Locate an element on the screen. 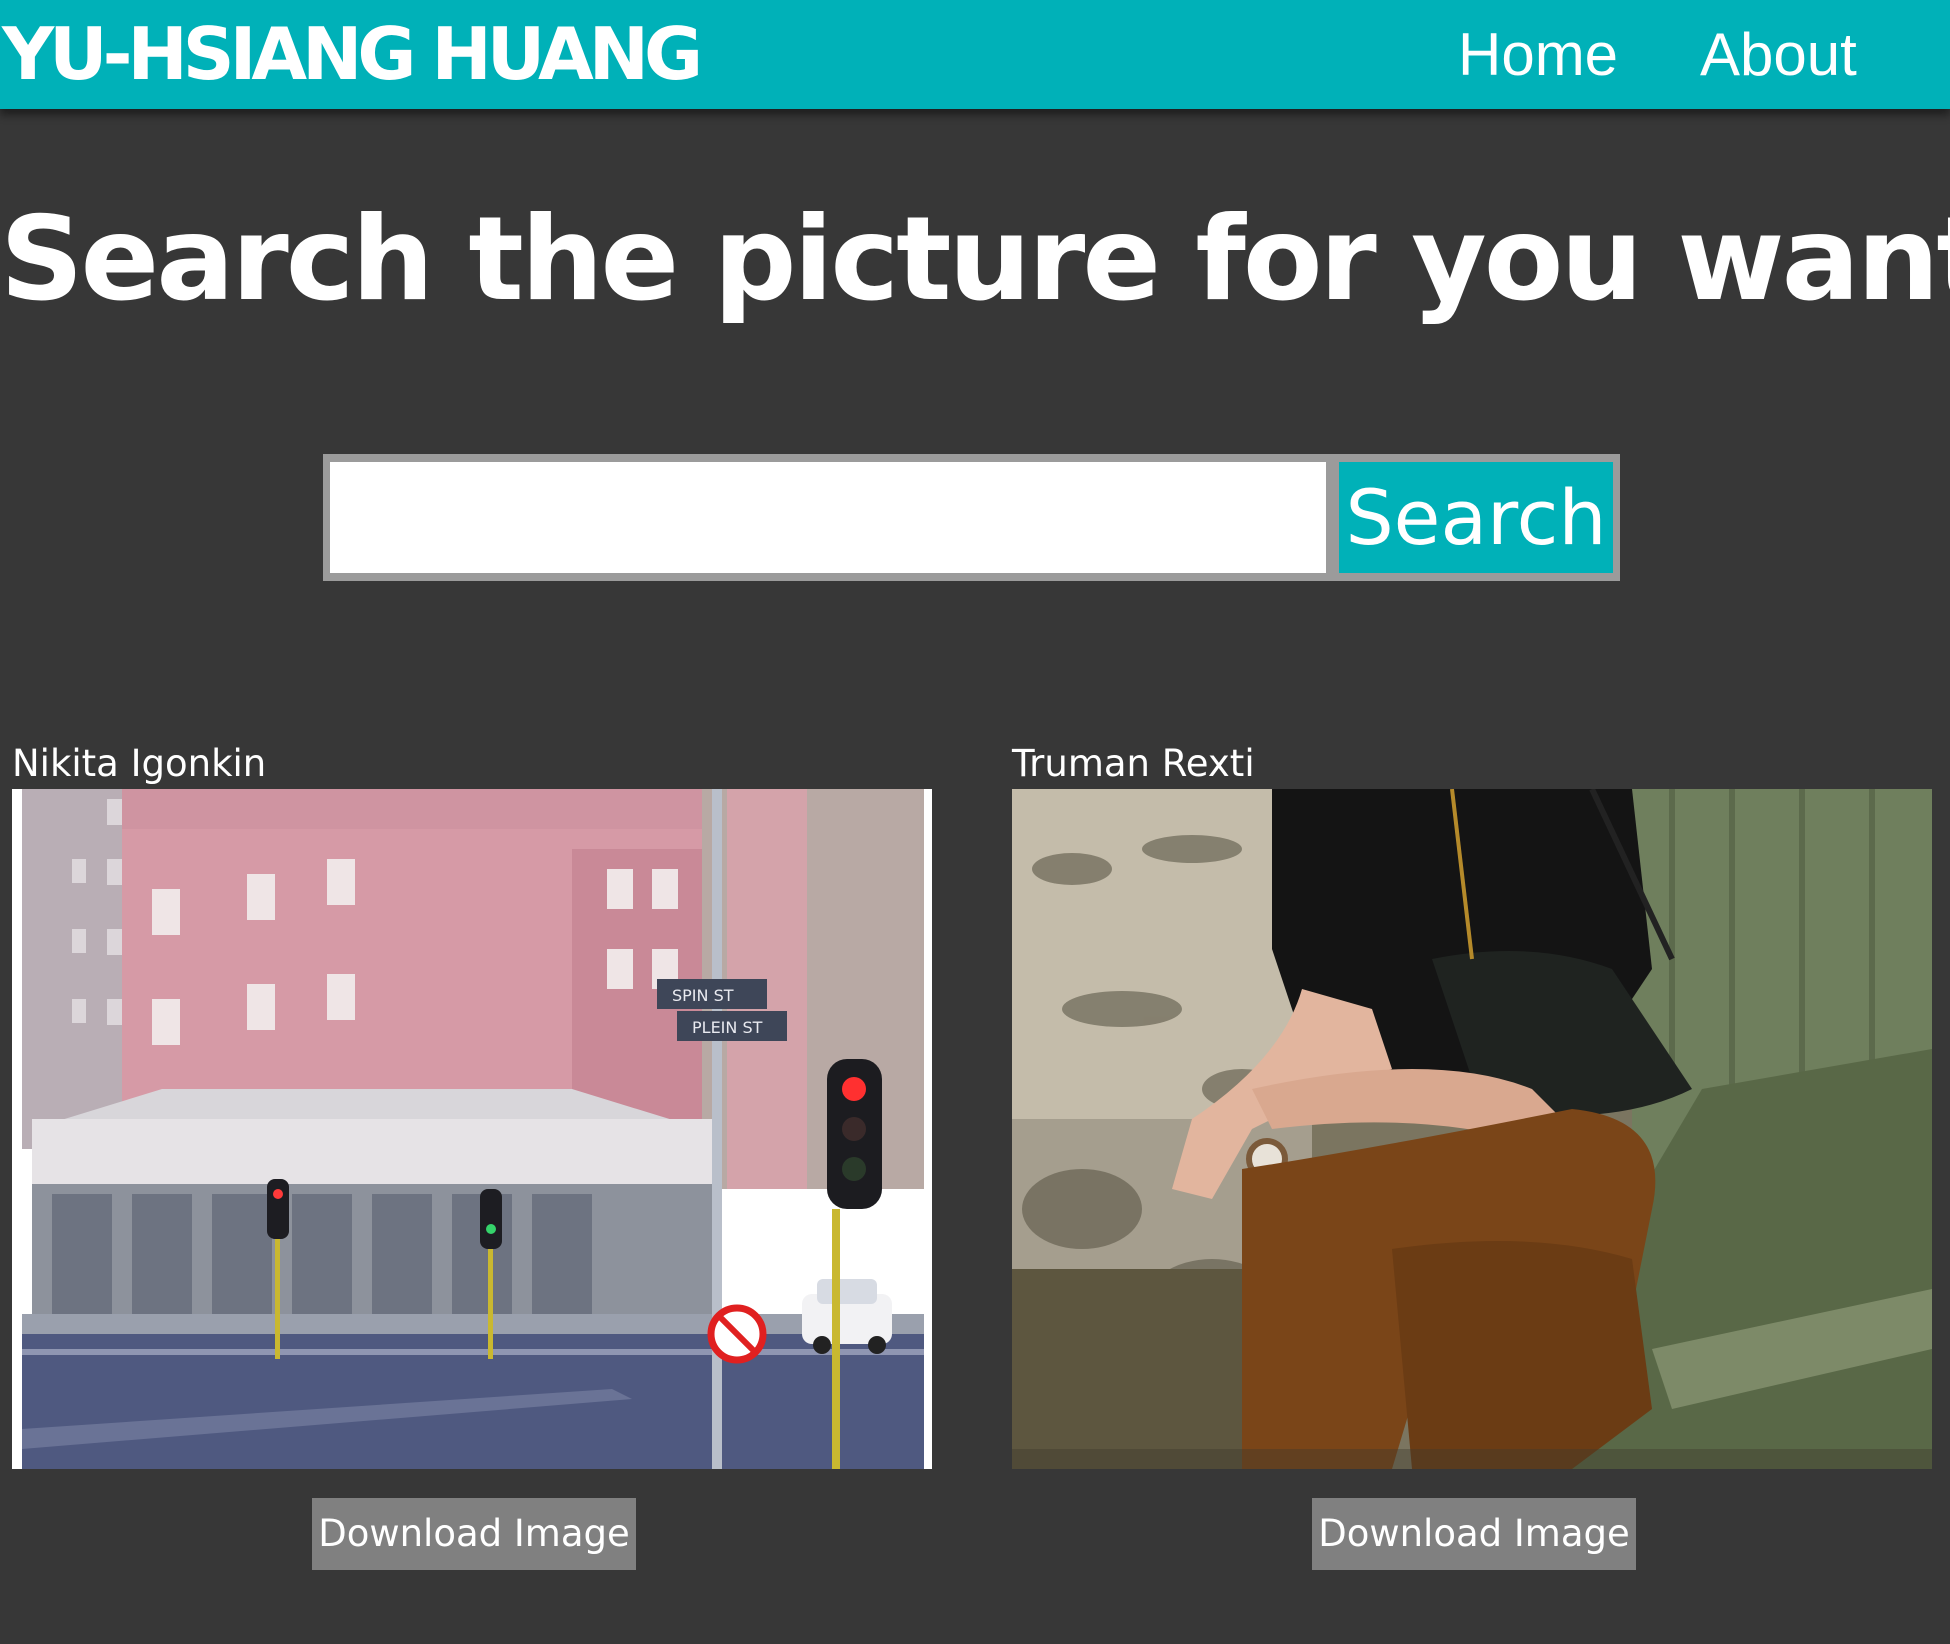 This screenshot has height=1644, width=1950. street-sign-spin: SPIN ST is located at coordinates (703, 995).